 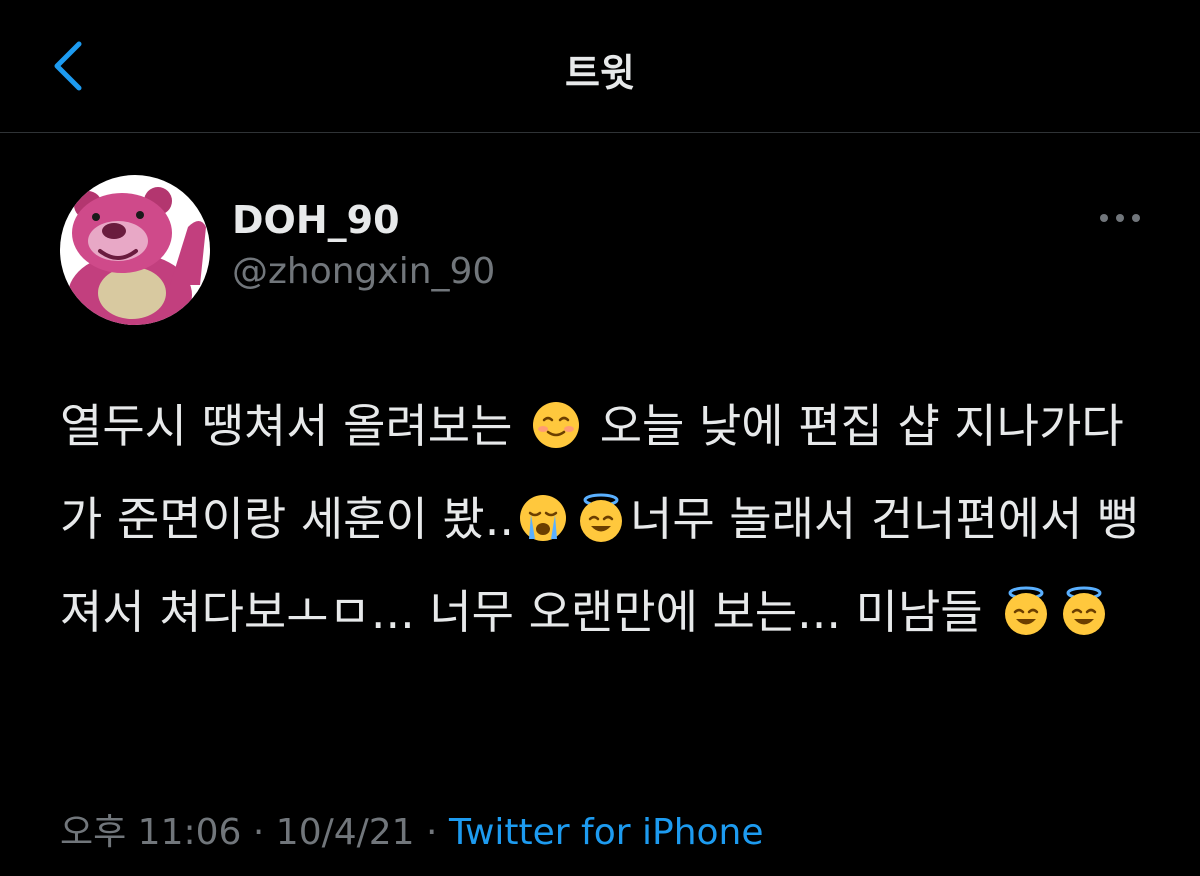 I want to click on more-options-button, so click(x=1120, y=218).